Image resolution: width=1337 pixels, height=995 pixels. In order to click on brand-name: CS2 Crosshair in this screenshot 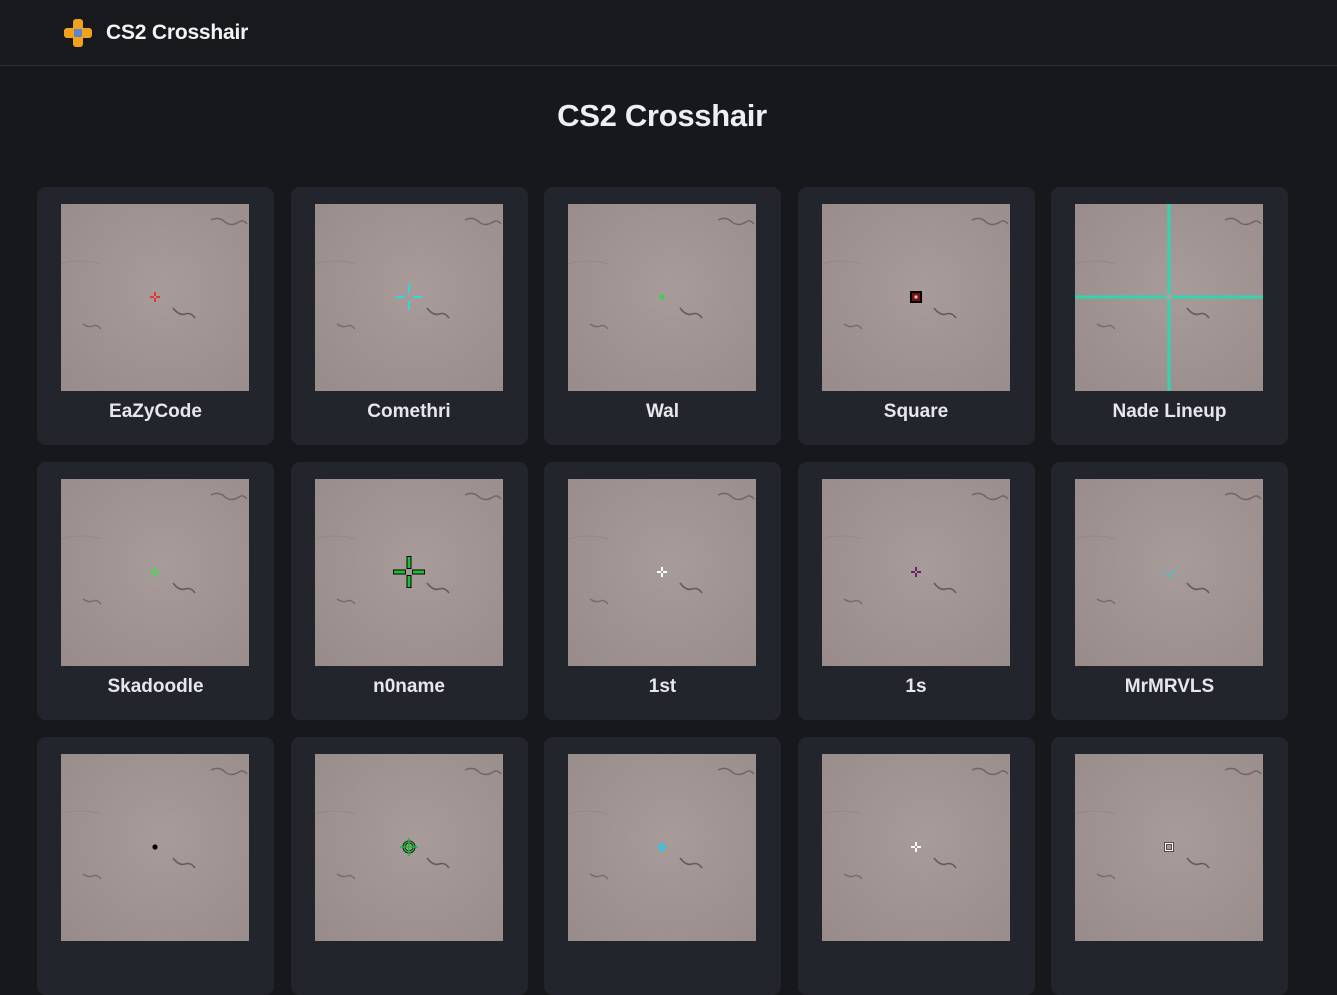, I will do `click(177, 32)`.